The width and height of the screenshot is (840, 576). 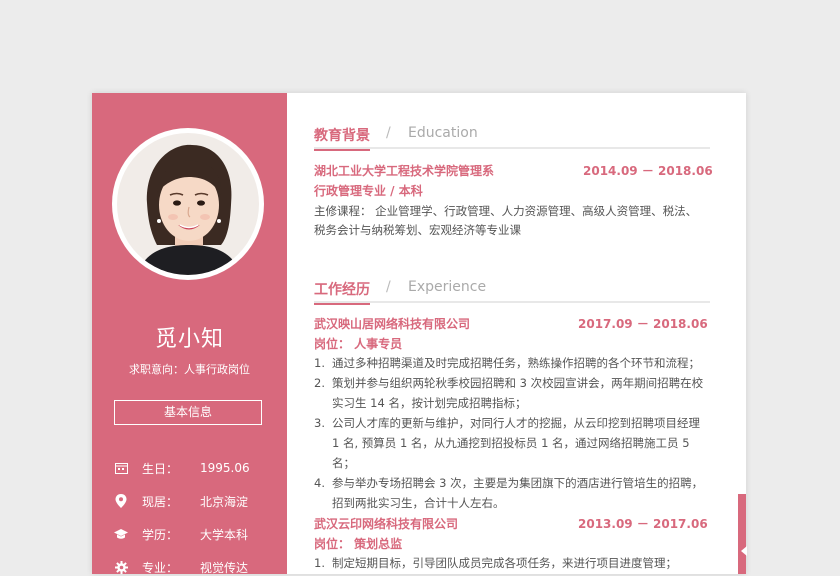 I want to click on info-label: 生日：, so click(x=160, y=468).